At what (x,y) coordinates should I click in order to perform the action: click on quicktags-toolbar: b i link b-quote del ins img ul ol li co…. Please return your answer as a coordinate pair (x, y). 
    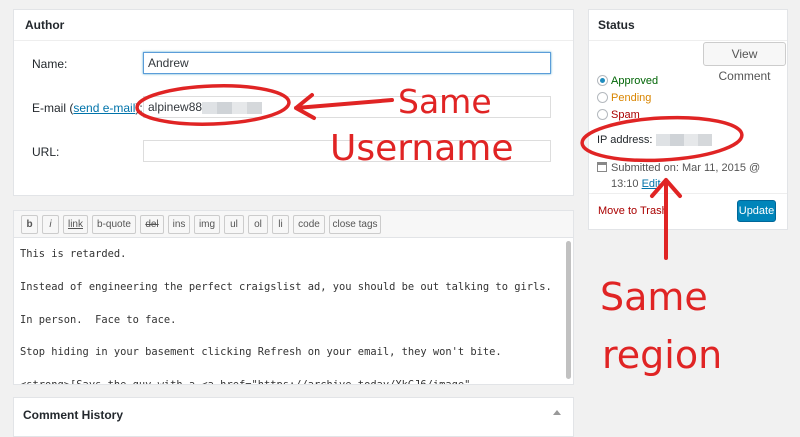
    Looking at the image, I should click on (293, 224).